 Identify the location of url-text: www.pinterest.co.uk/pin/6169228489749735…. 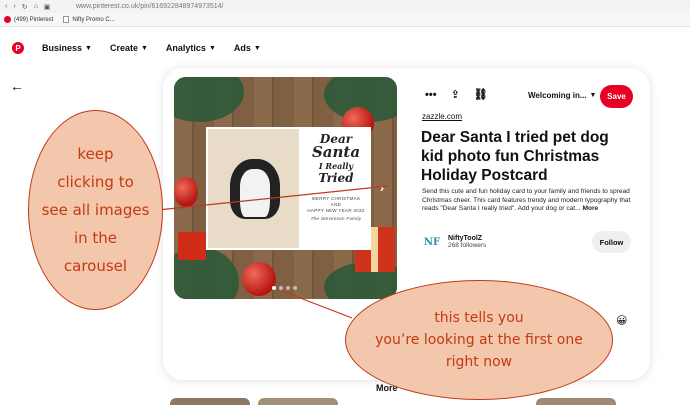
(150, 6).